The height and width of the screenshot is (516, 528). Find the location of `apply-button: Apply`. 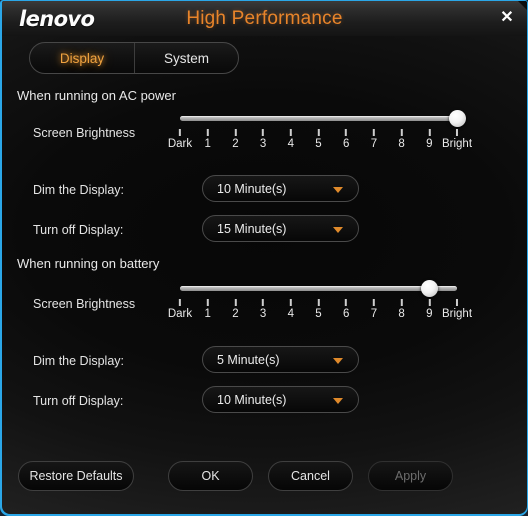

apply-button: Apply is located at coordinates (410, 476).